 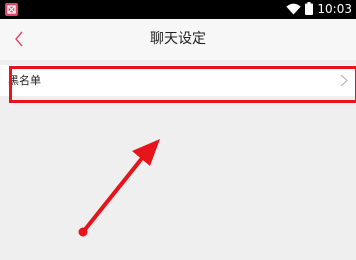 I want to click on page-title: 聊天设定, so click(x=178, y=39).